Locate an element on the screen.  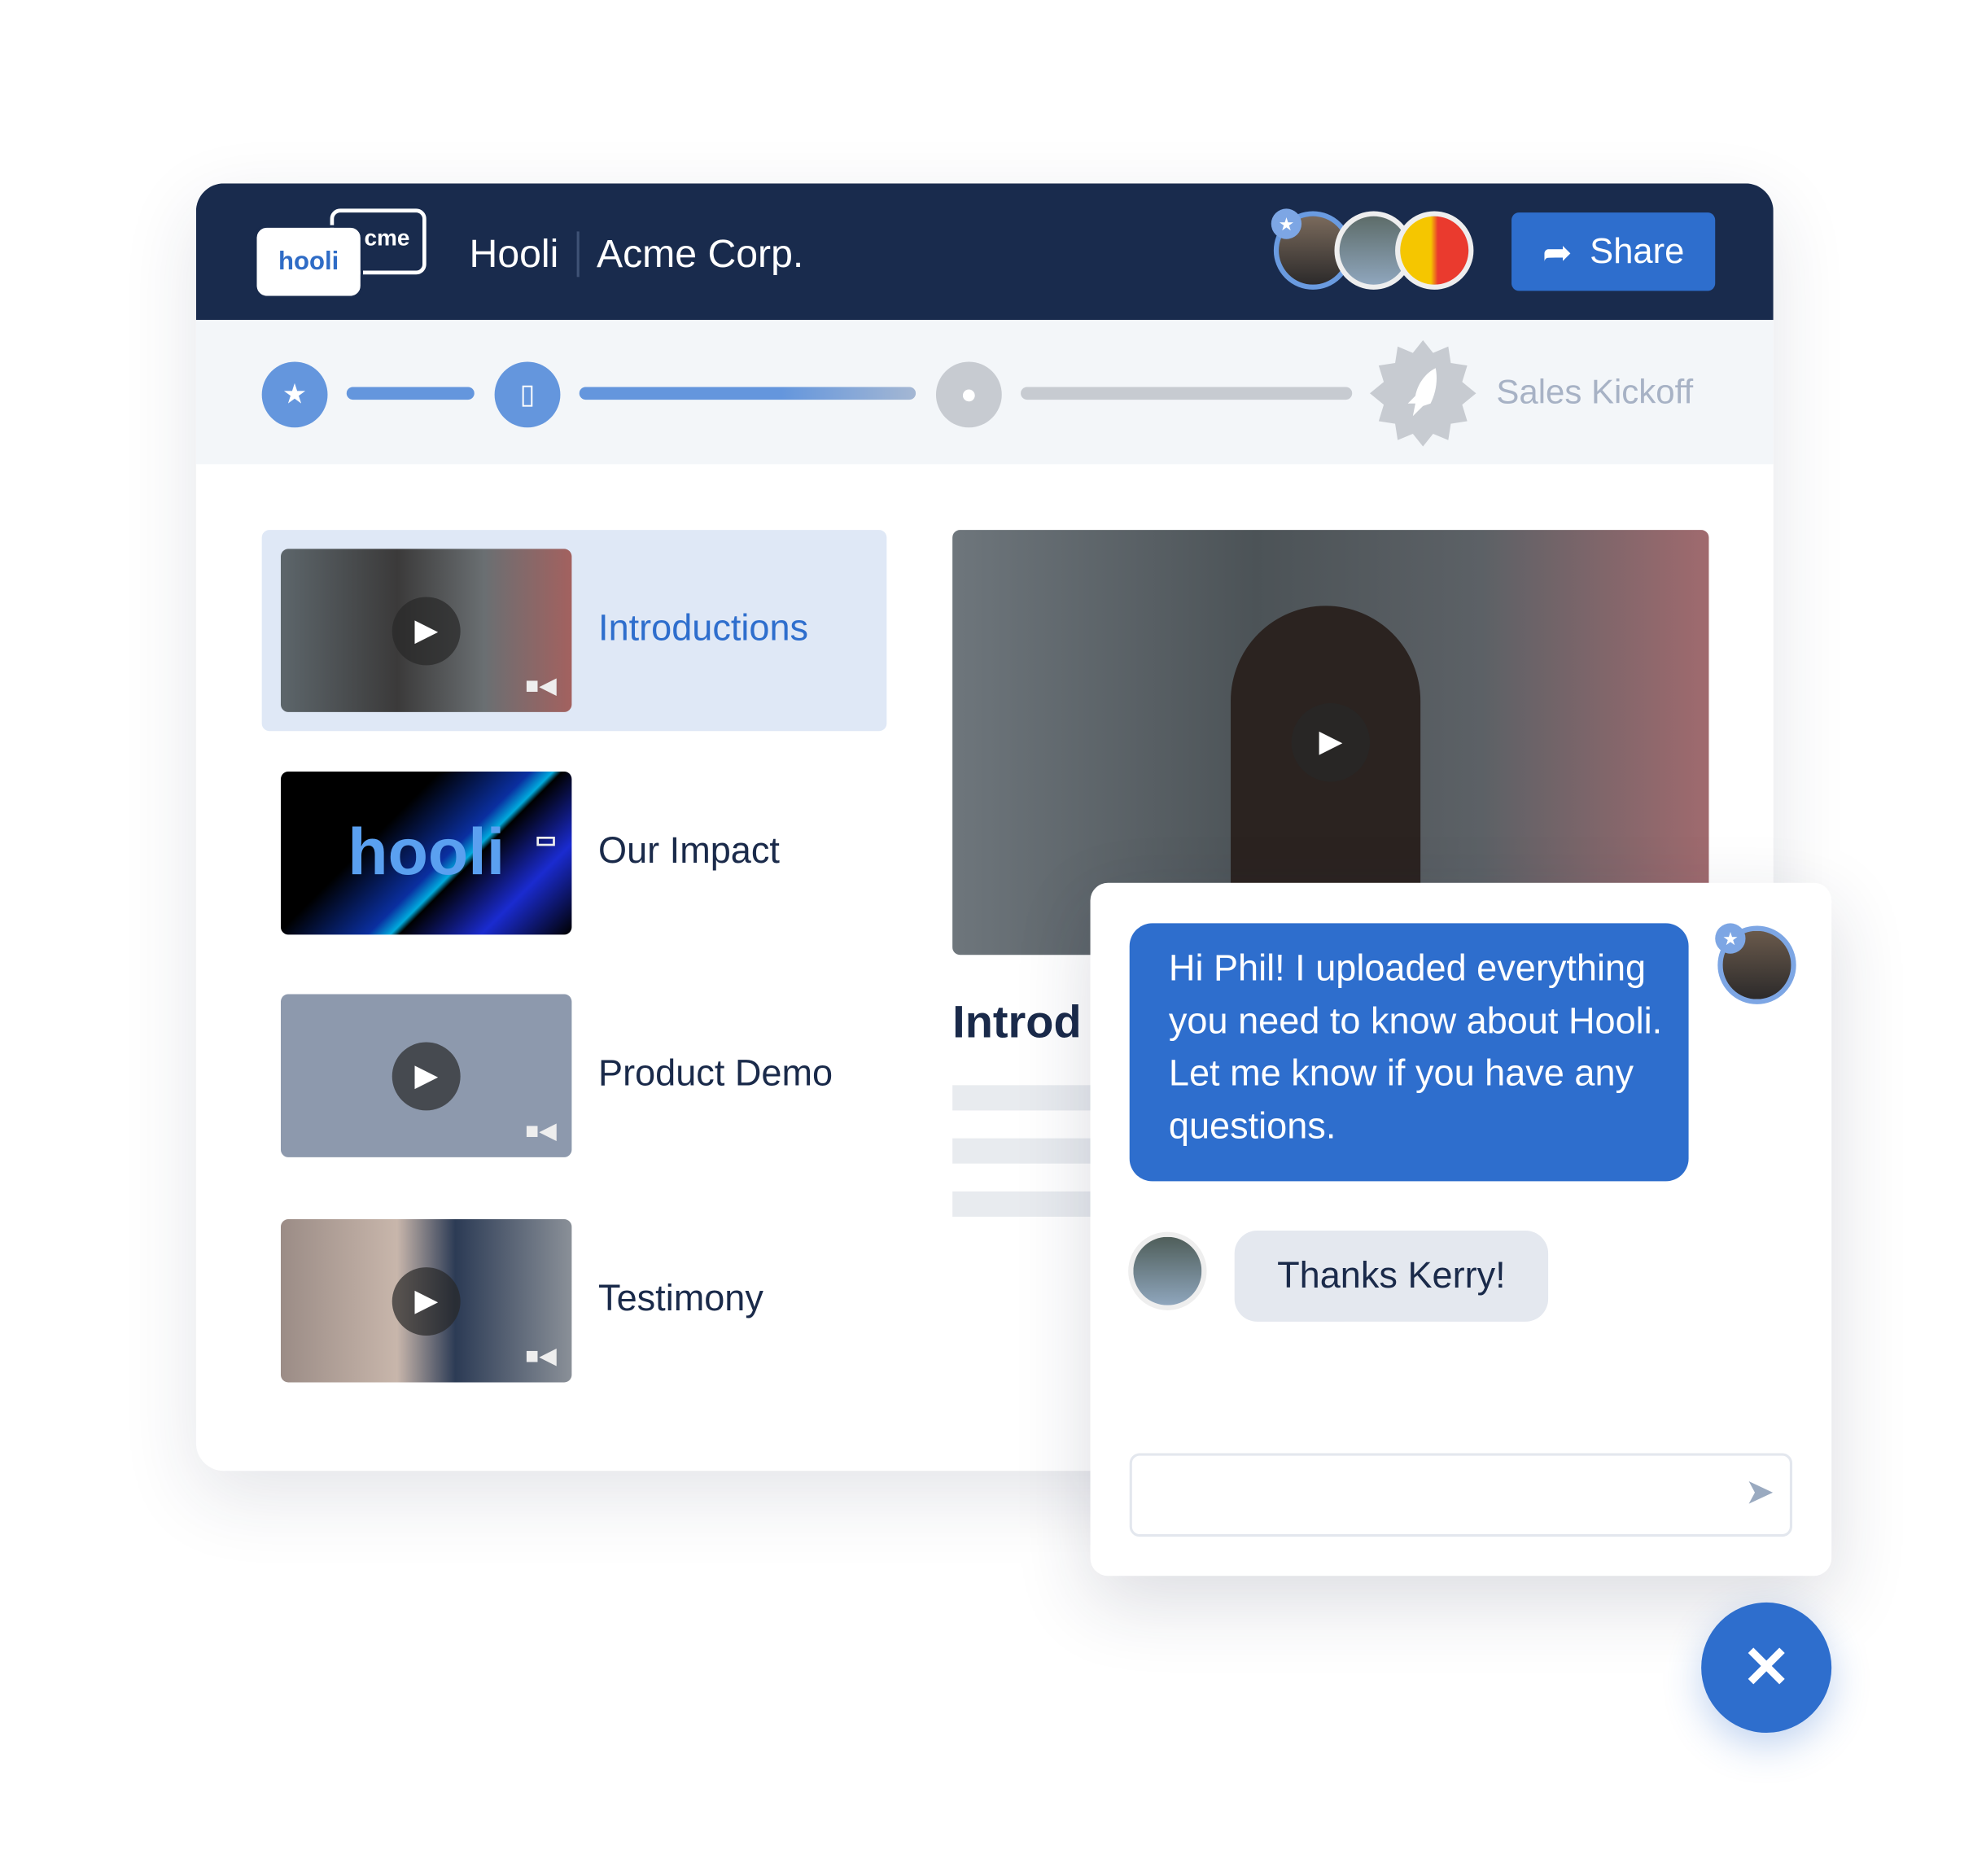
hooli-logo: hooli is located at coordinates (308, 262).